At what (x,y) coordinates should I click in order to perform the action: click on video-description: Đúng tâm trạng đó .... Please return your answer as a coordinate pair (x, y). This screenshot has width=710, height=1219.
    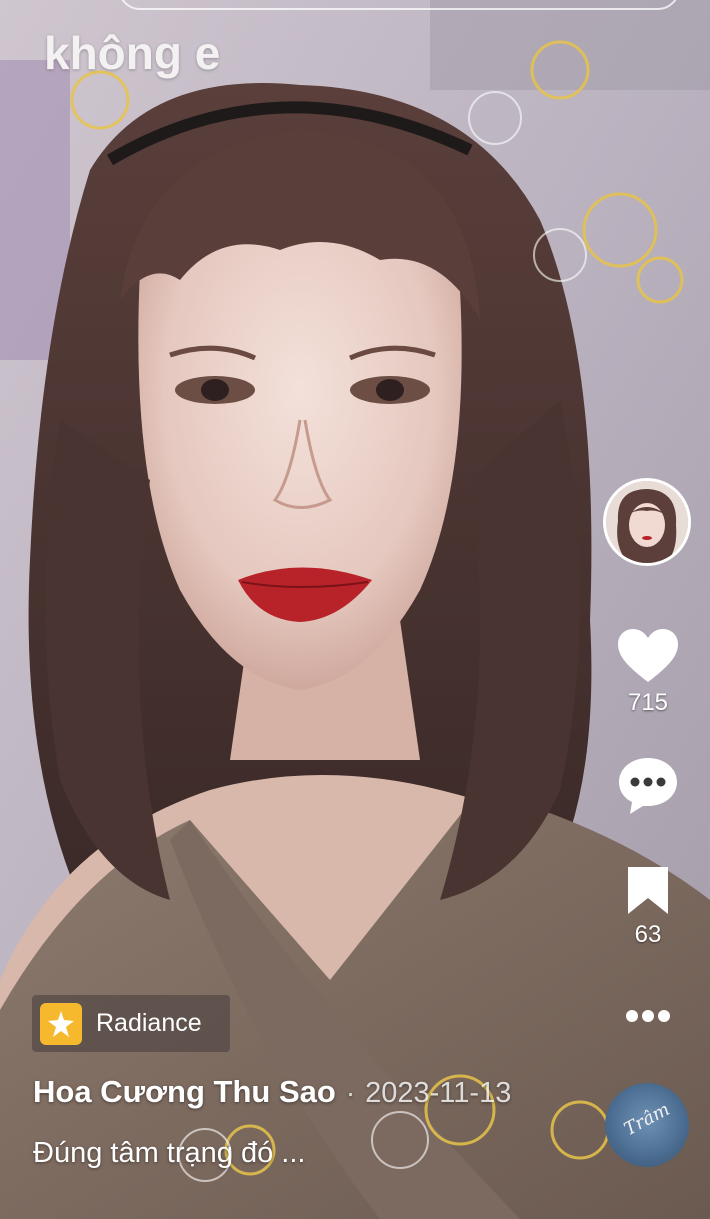
    Looking at the image, I should click on (169, 1153).